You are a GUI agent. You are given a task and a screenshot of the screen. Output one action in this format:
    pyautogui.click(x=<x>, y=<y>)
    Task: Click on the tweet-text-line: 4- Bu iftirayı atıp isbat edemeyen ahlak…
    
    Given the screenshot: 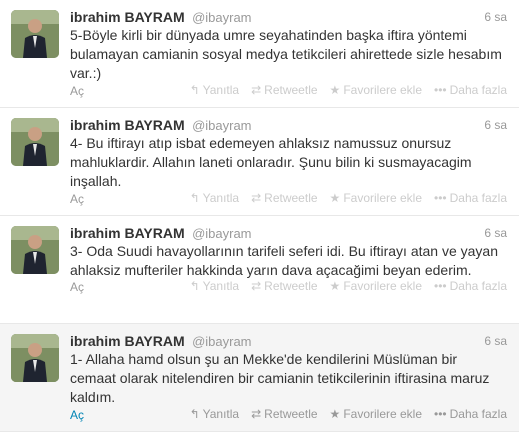 What is the action you would take?
    pyautogui.click(x=261, y=143)
    